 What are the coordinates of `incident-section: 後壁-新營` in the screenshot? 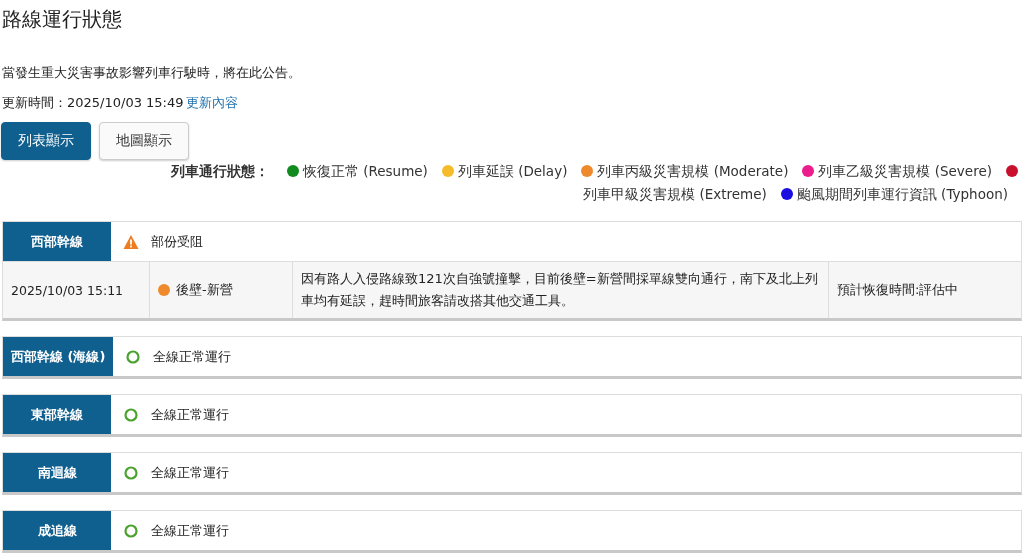 It's located at (204, 290).